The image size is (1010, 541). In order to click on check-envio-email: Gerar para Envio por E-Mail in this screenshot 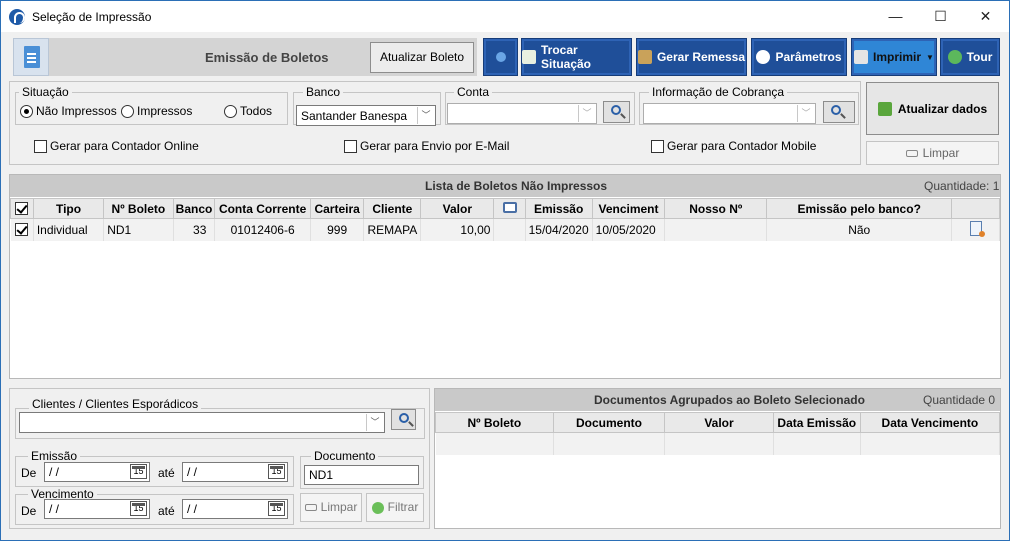, I will do `click(426, 146)`.